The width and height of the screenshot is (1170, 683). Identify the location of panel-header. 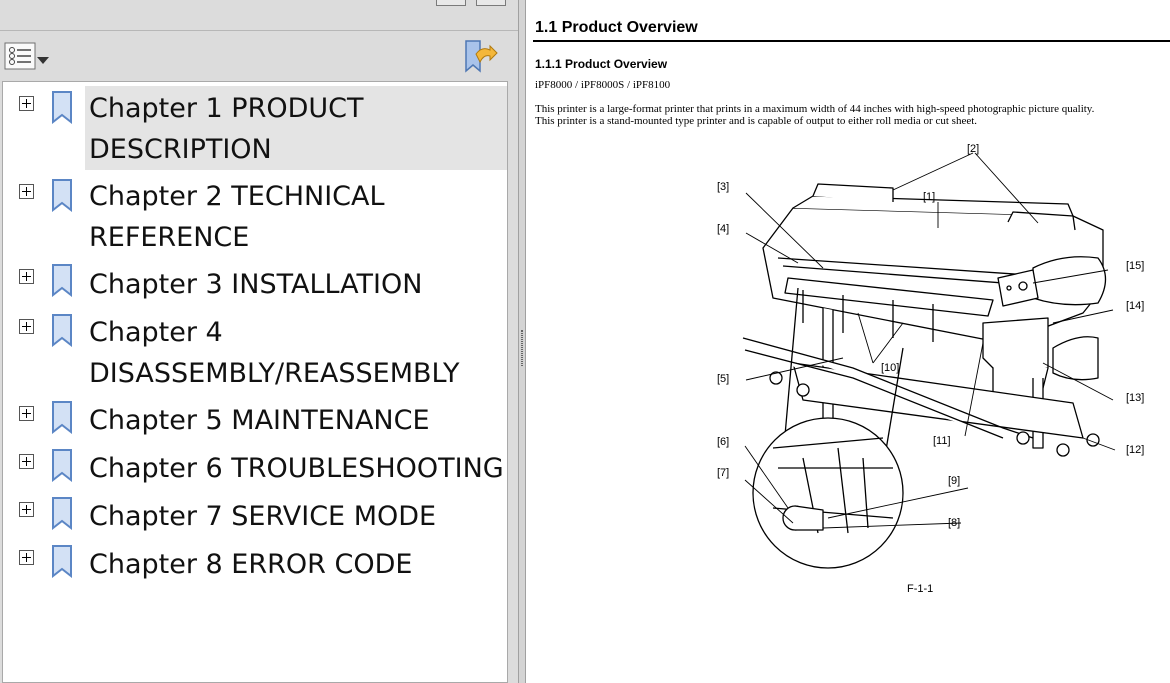
(259, 15).